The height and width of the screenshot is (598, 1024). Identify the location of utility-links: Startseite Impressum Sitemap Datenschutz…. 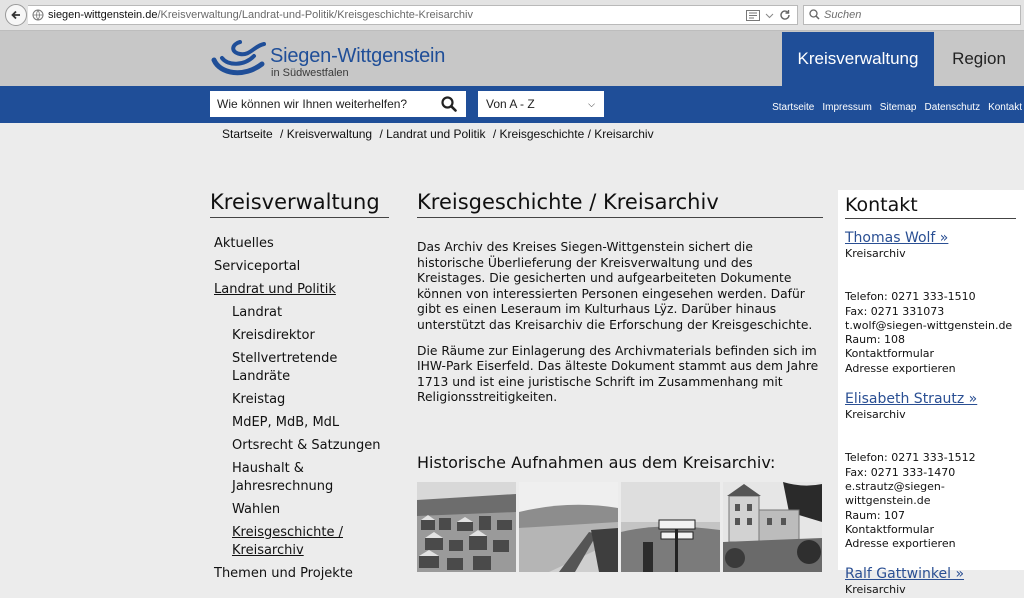
(897, 107).